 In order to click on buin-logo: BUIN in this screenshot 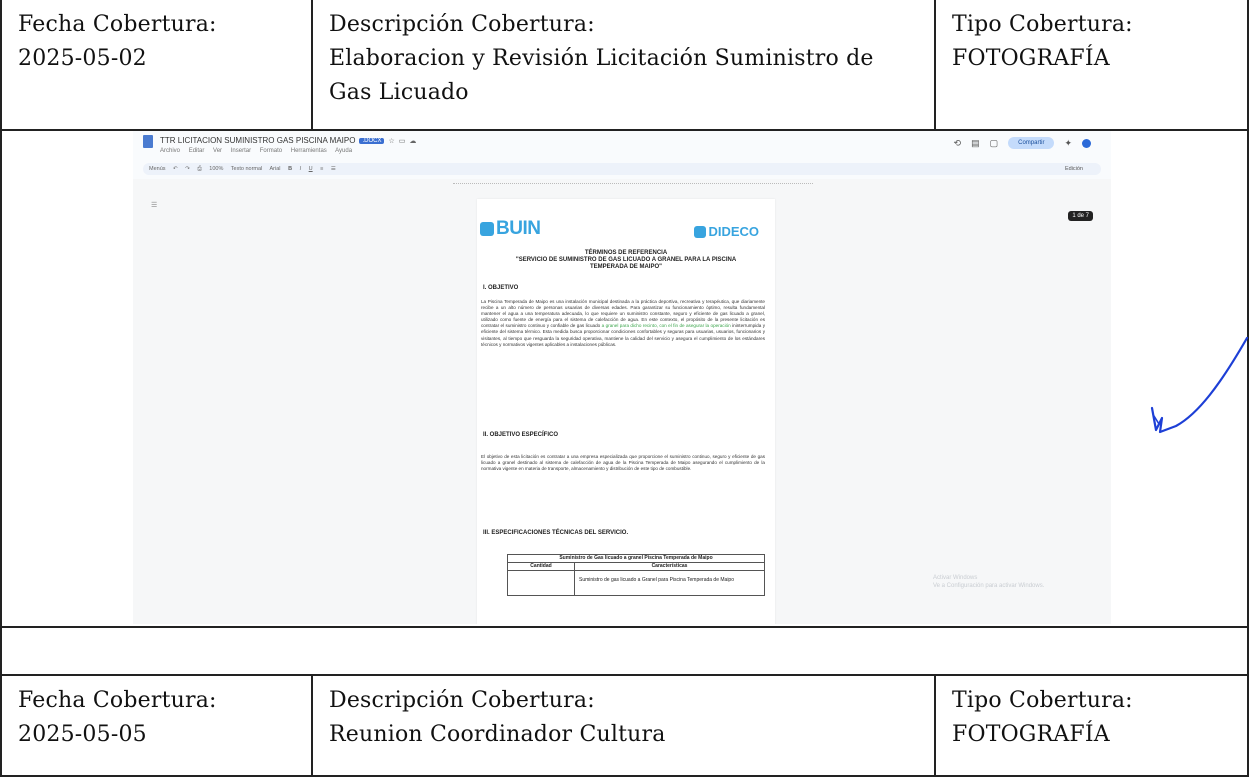, I will do `click(510, 229)`.